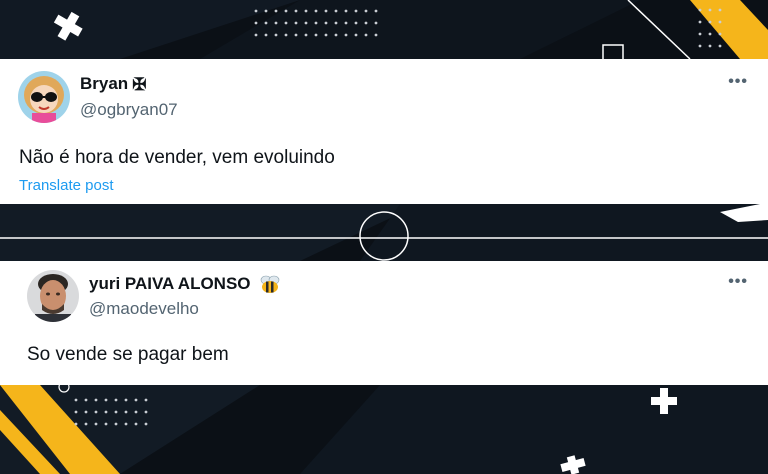 The image size is (768, 474). What do you see at coordinates (113, 84) in the screenshot?
I see `display-name: Bryan ✠` at bounding box center [113, 84].